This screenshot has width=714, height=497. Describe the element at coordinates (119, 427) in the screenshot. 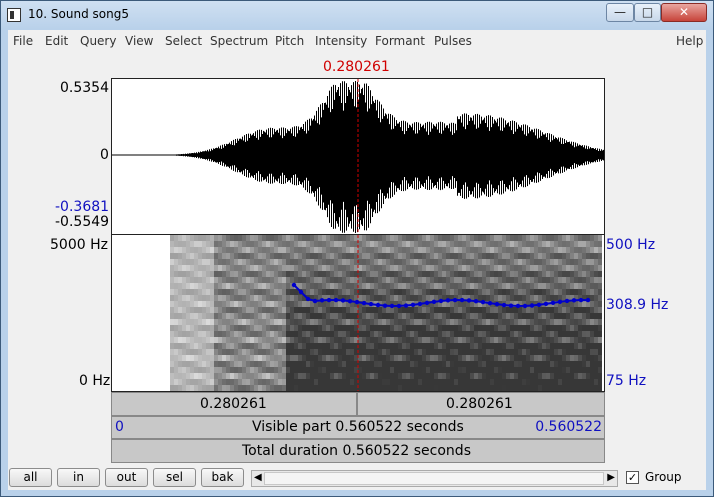

I see `visible-start: 0` at that location.